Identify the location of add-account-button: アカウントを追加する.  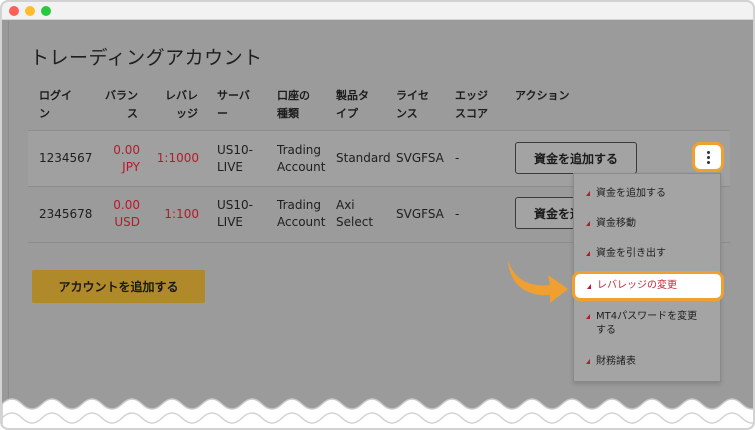
(118, 286).